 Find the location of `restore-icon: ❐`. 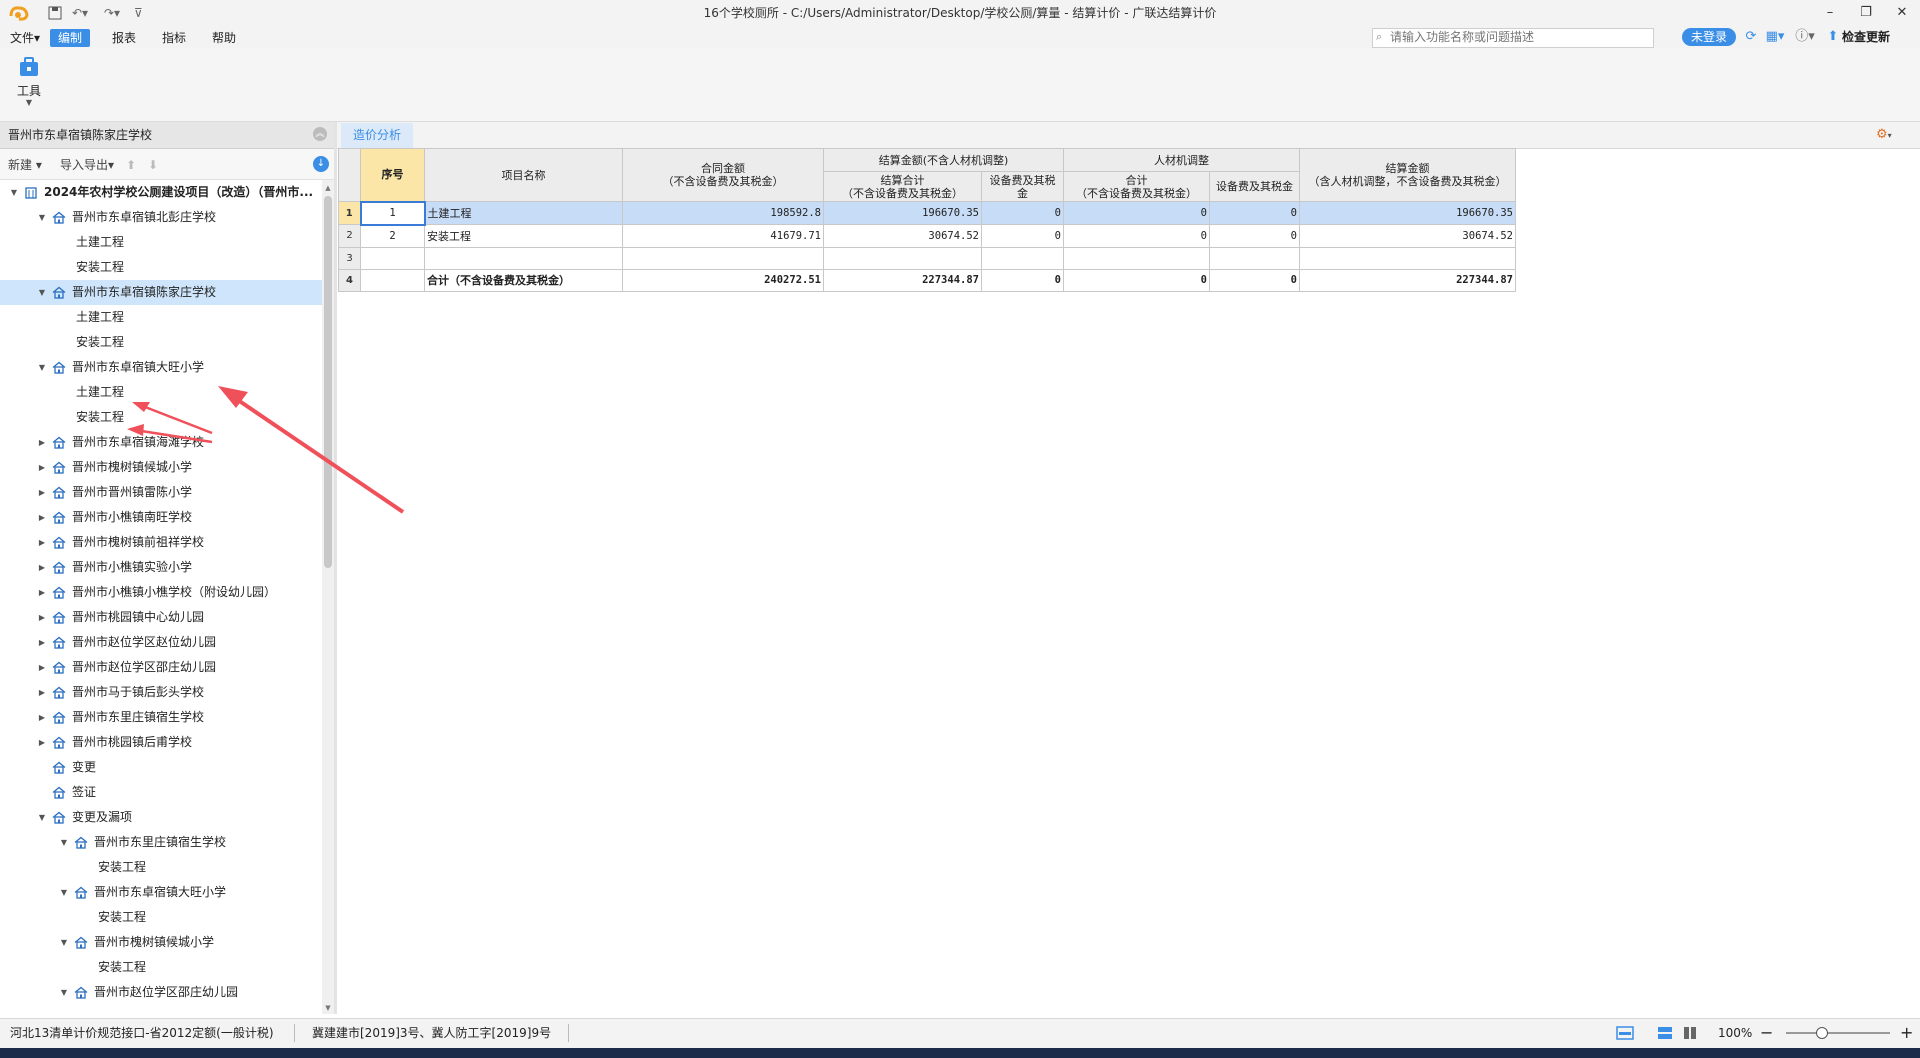

restore-icon: ❐ is located at coordinates (1866, 13).